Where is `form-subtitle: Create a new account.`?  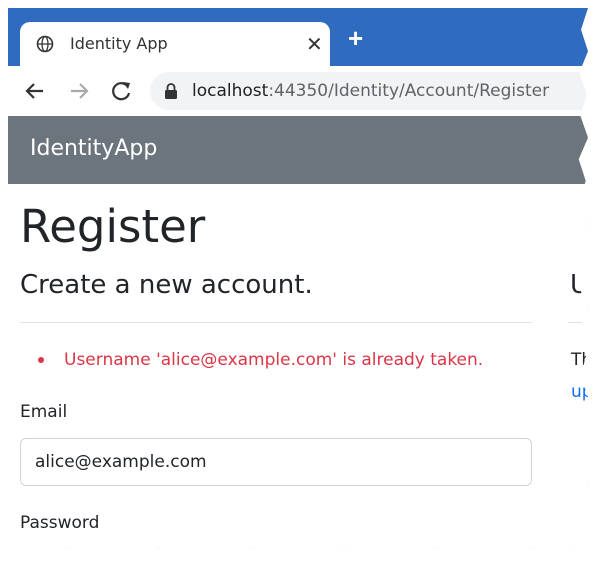
form-subtitle: Create a new account. is located at coordinates (166, 285).